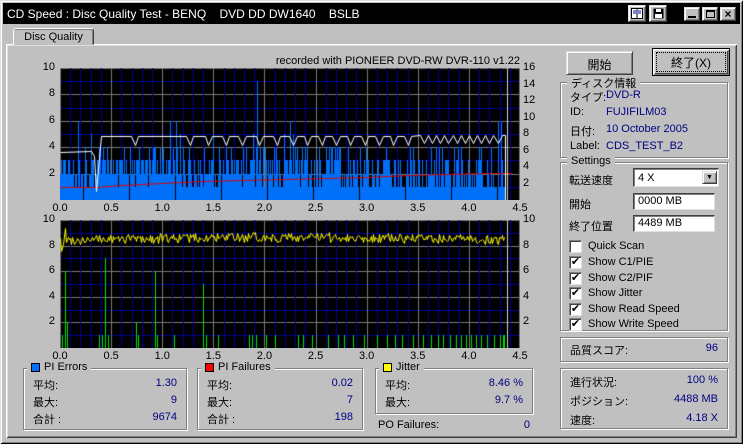  I want to click on checkbox-quick-scan: Quick Scan, so click(606, 246).